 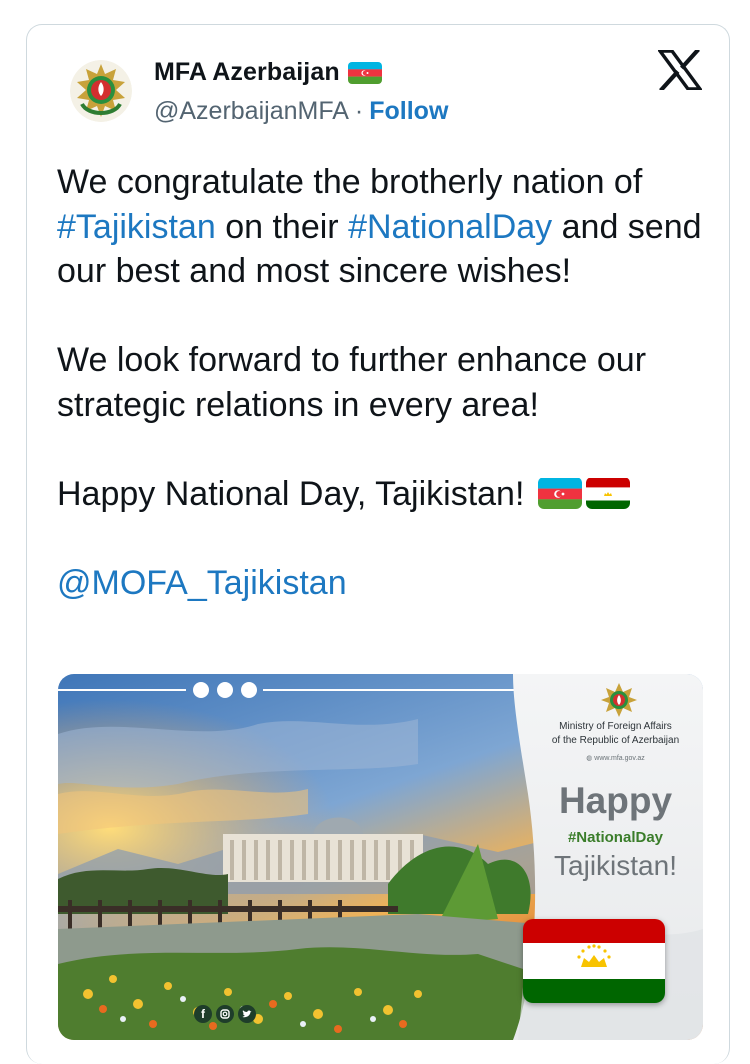 What do you see at coordinates (450, 227) in the screenshot?
I see `hashtag-nationalday-link: #NationalDay` at bounding box center [450, 227].